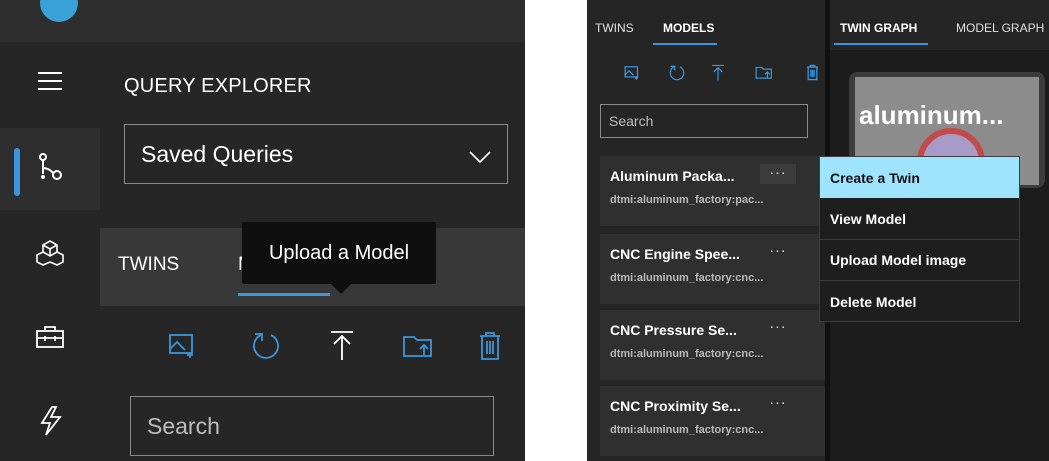 The width and height of the screenshot is (1049, 461). I want to click on left-nav-rail, so click(50, 251).